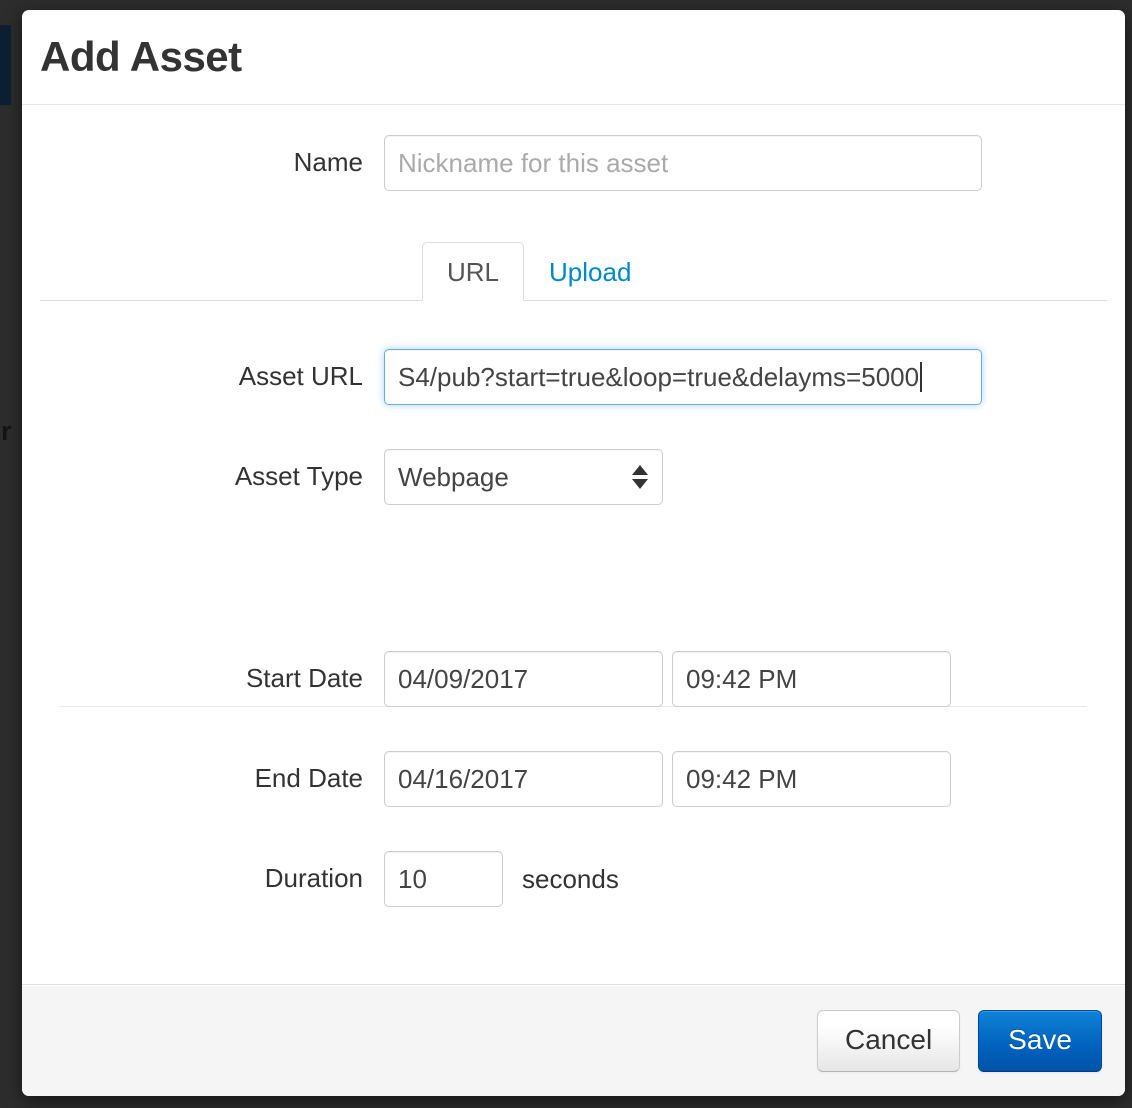 Image resolution: width=1132 pixels, height=1108 pixels. Describe the element at coordinates (523, 779) in the screenshot. I see `end-date-input: 04/16/2017` at that location.